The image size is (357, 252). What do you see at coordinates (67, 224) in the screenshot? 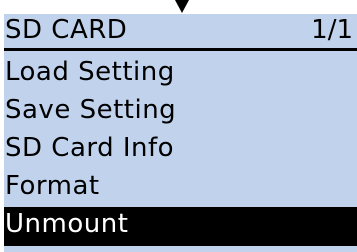
I see `menu-item-label: Unmount` at bounding box center [67, 224].